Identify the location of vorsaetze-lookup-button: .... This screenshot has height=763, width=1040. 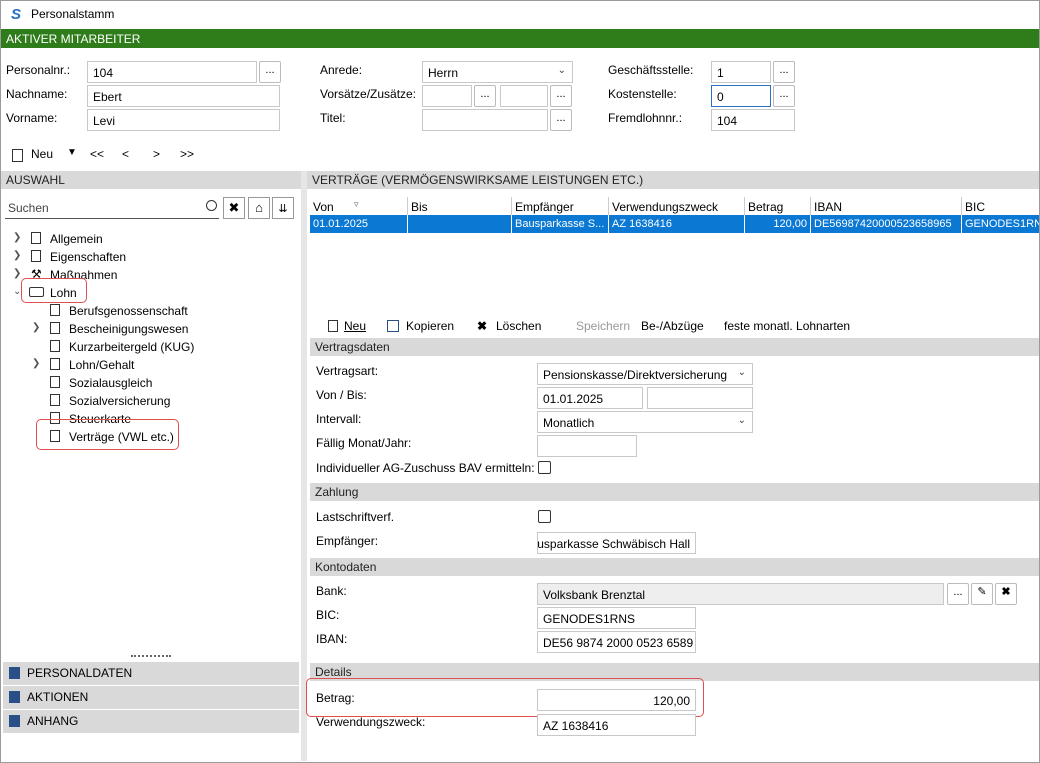
(485, 96).